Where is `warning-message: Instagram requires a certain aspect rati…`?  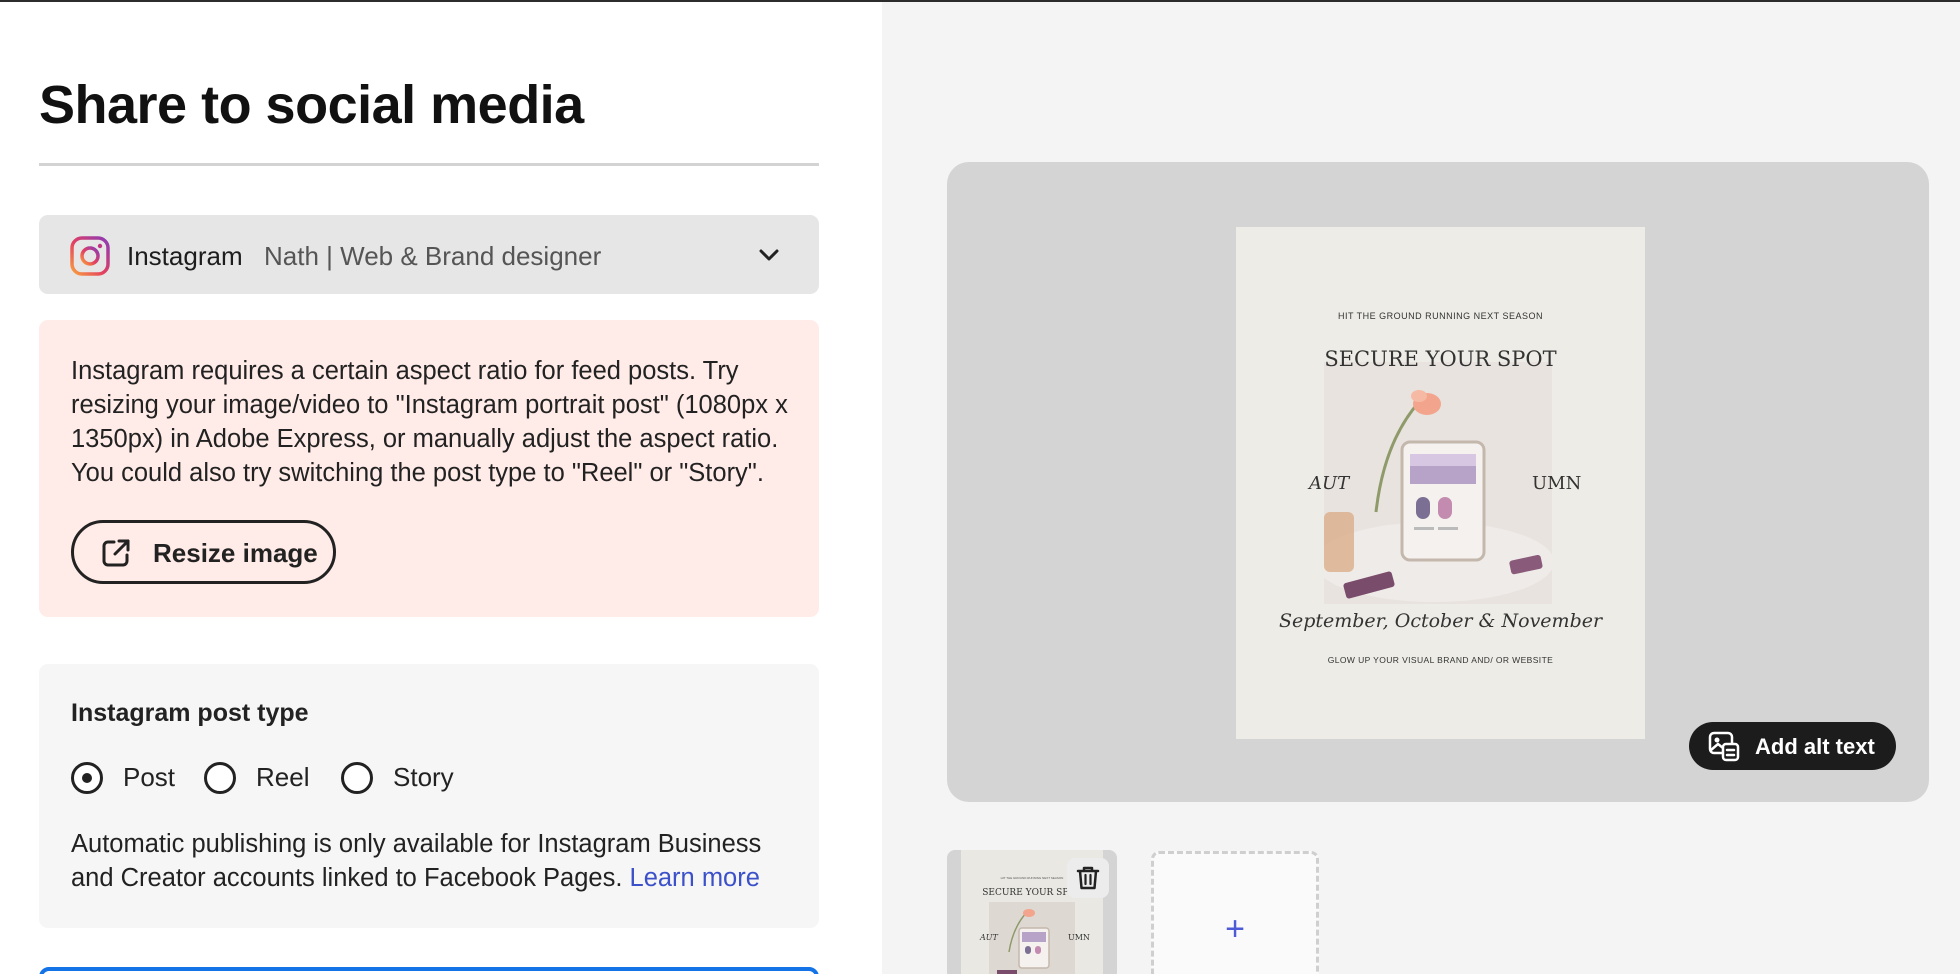 warning-message: Instagram requires a certain aspect rati… is located at coordinates (429, 422).